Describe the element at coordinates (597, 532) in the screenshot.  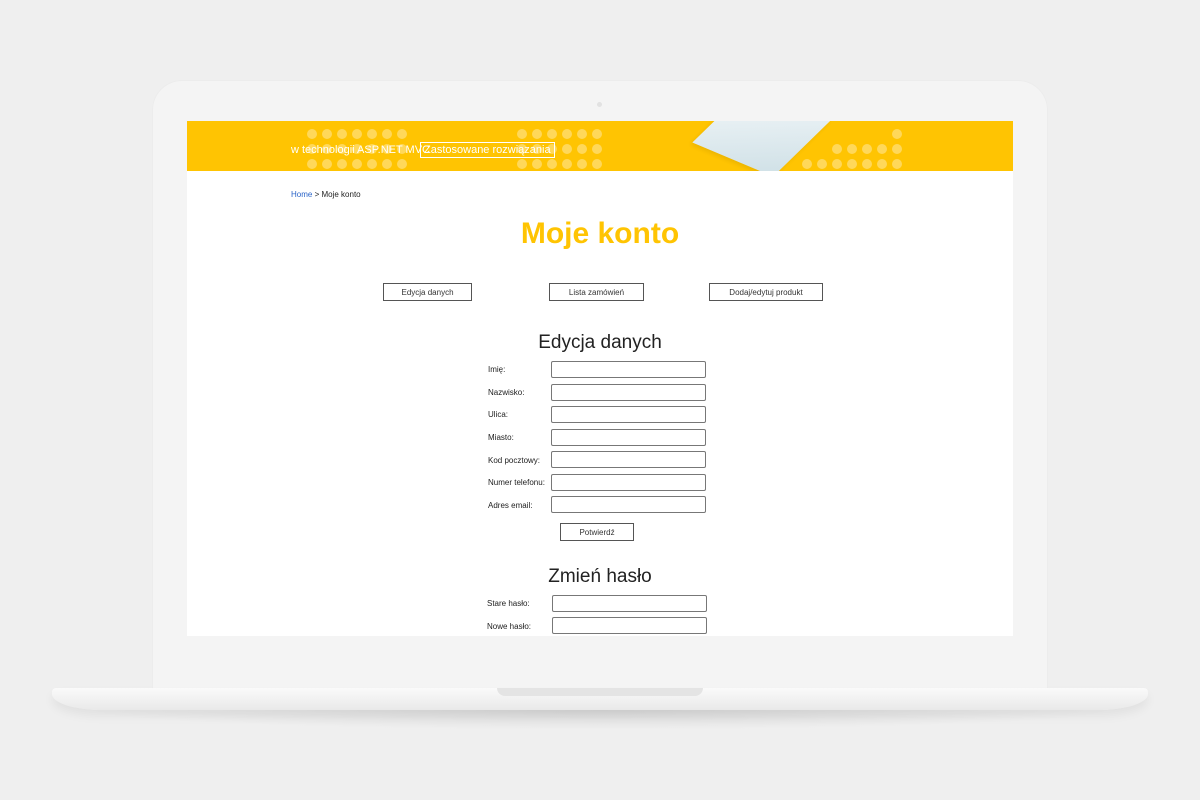
I see `confirm-button: Potwierdź` at that location.